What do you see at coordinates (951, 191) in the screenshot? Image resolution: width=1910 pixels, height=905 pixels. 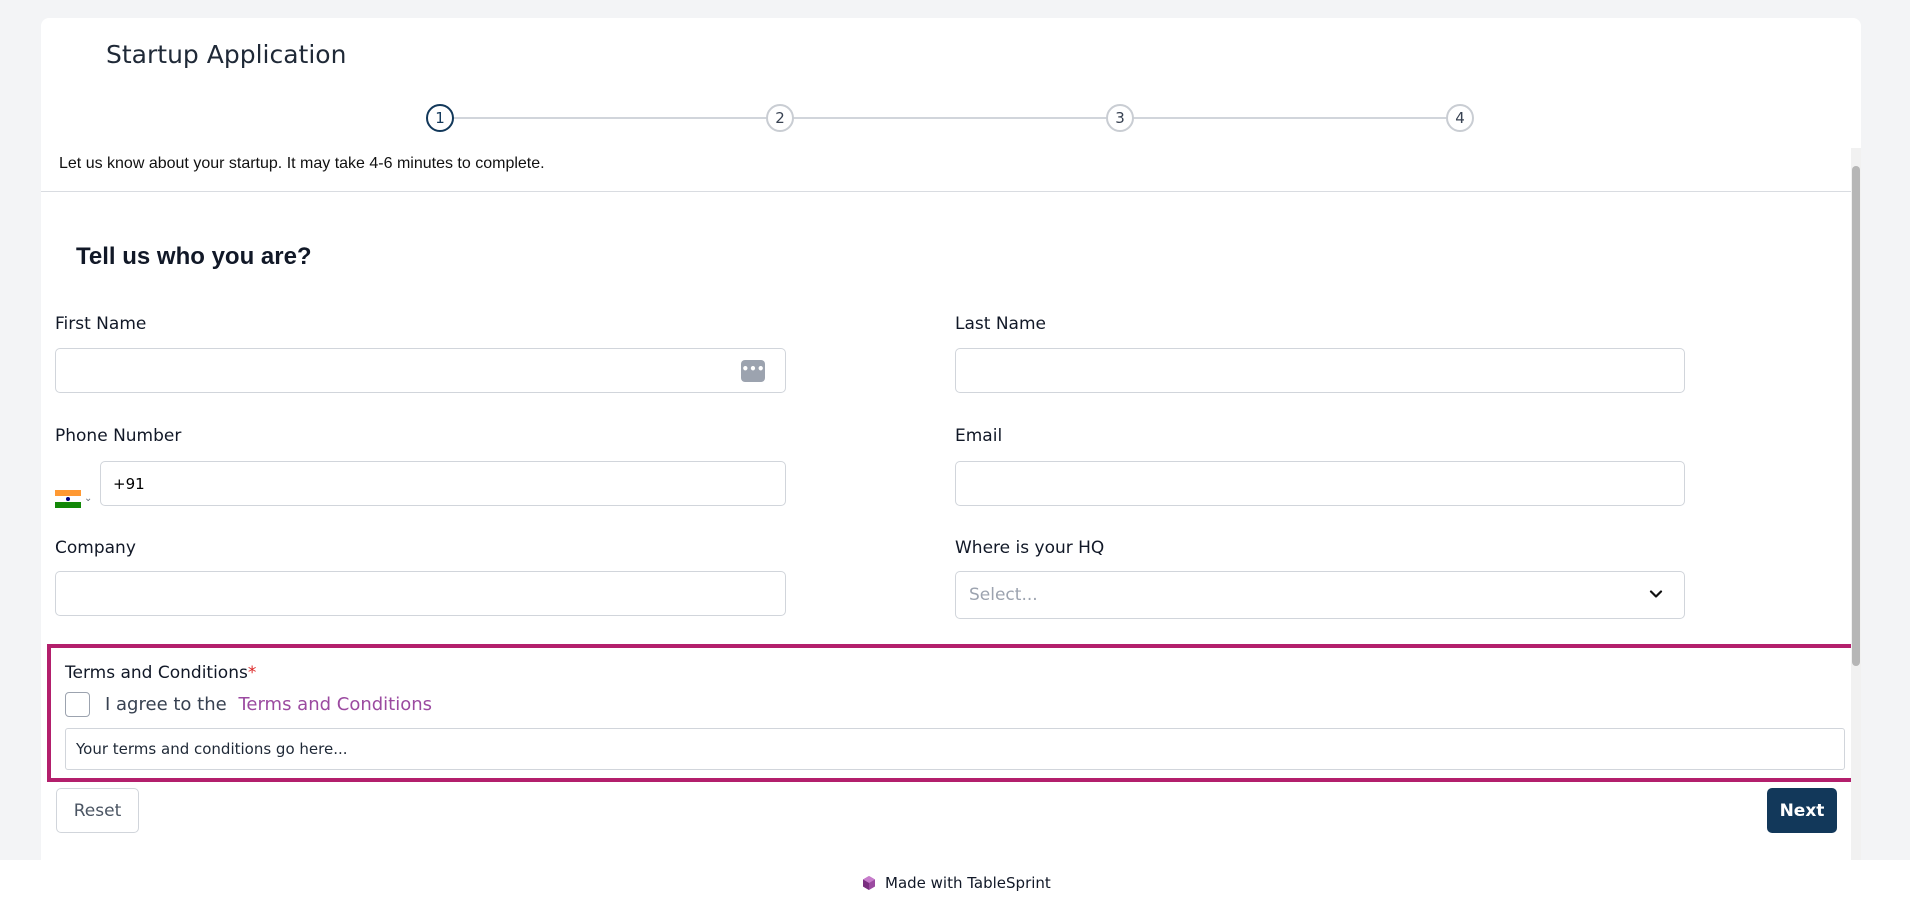 I see `divider` at bounding box center [951, 191].